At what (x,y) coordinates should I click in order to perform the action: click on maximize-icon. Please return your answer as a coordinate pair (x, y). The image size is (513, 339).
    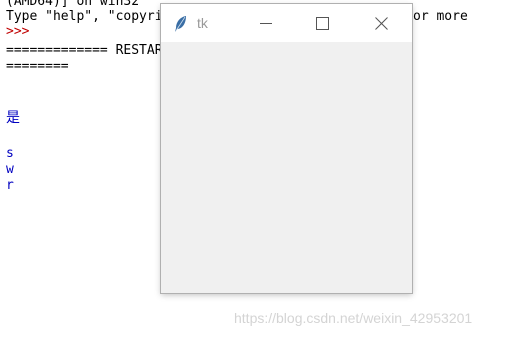
    Looking at the image, I should click on (322, 23).